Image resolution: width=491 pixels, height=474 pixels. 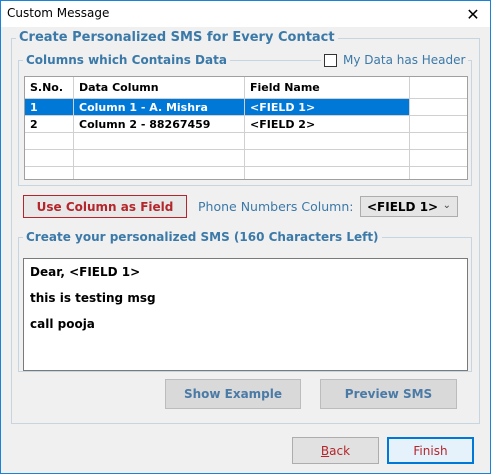 I want to click on table-row: 1 Column 1 - A. Mishra <FIELD 1>, so click(x=246, y=107).